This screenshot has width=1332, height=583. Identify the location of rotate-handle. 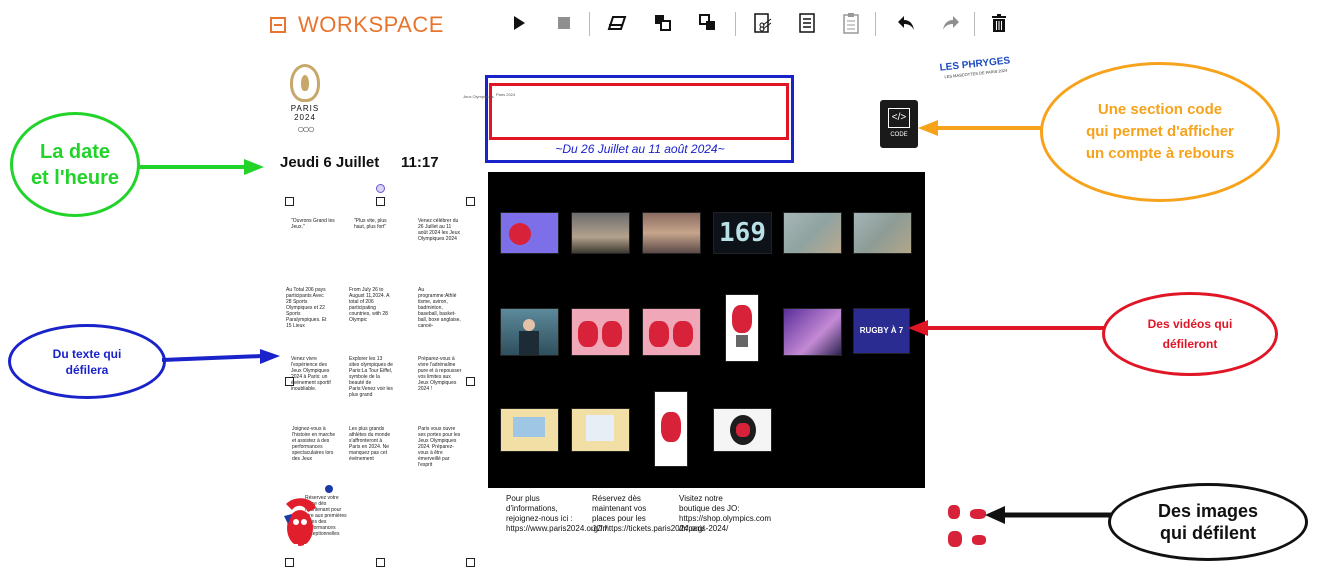
(380, 188).